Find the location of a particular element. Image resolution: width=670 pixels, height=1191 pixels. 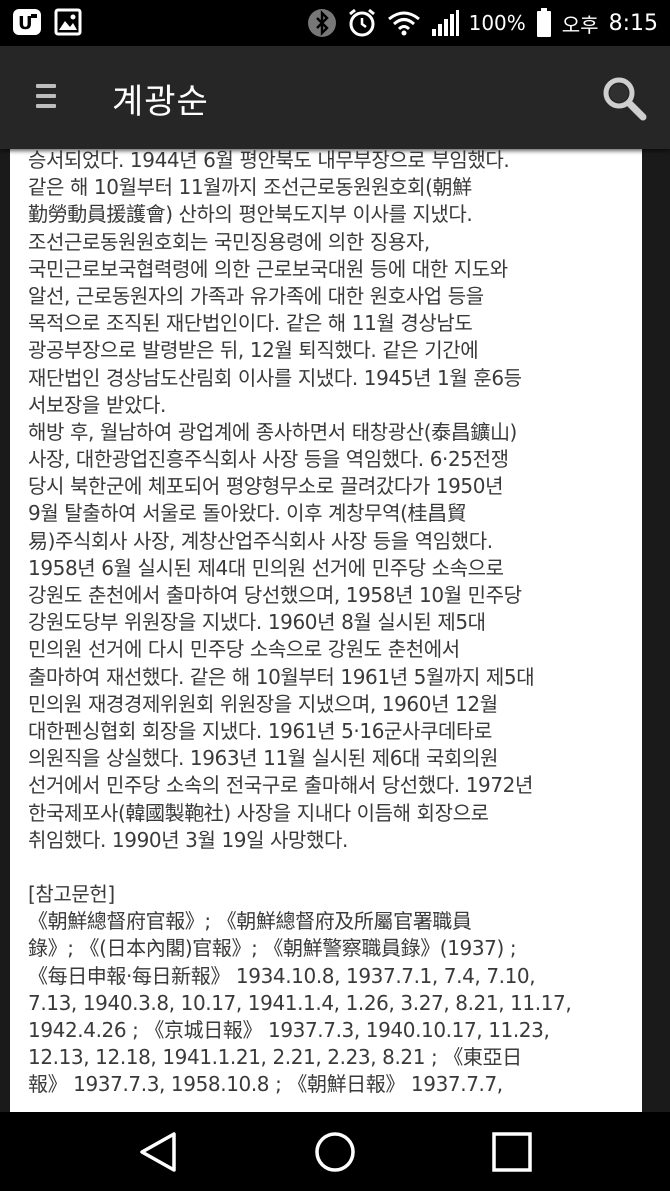

back-icon is located at coordinates (158, 1152).